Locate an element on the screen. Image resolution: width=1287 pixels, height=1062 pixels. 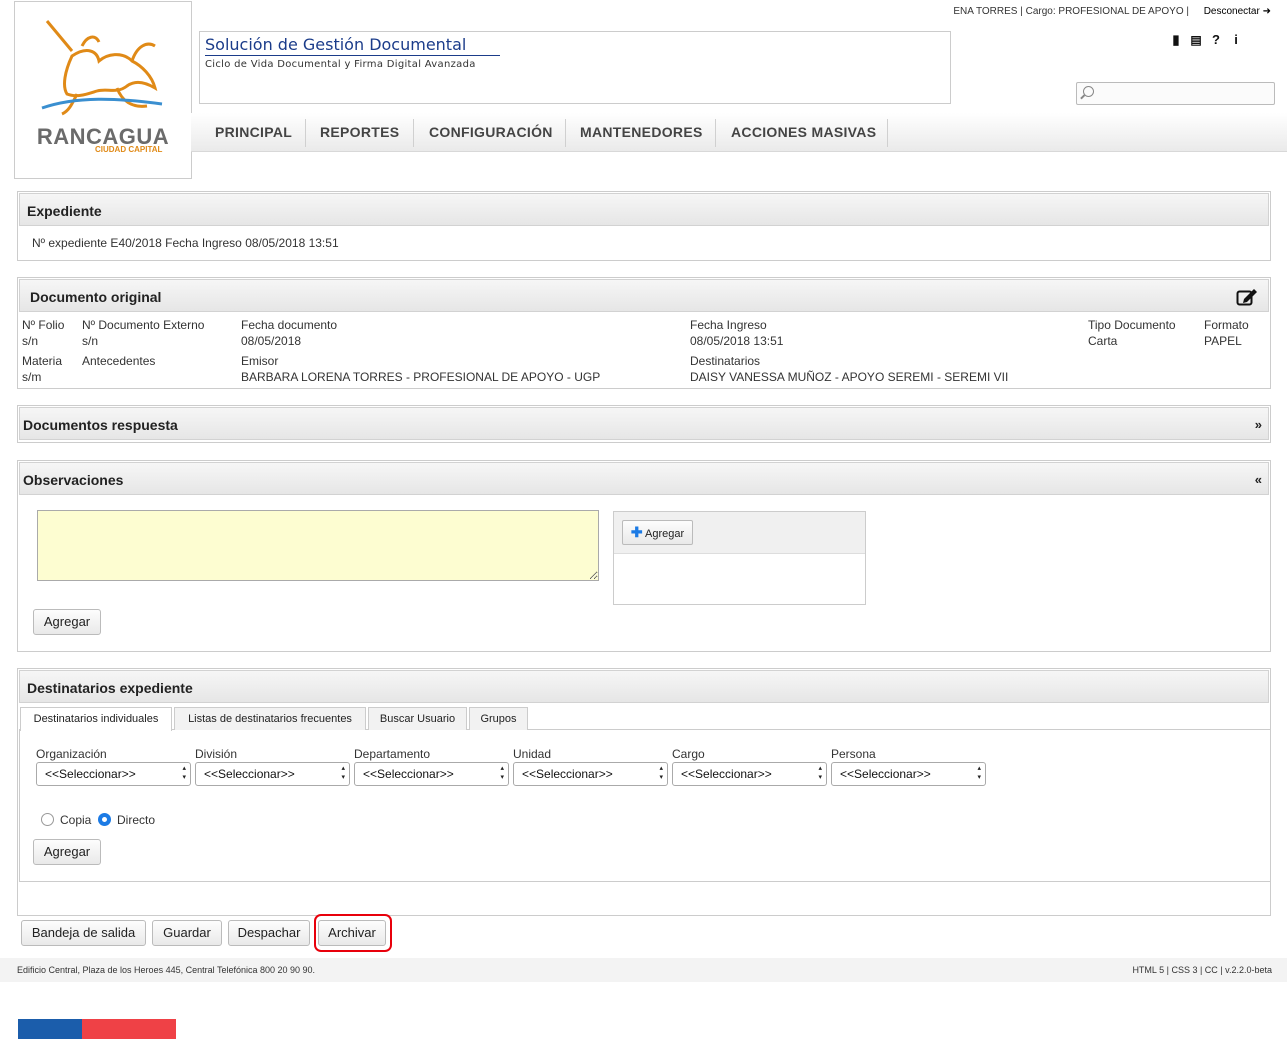
tipo-documento-label: Tipo Documento is located at coordinates (1132, 325).